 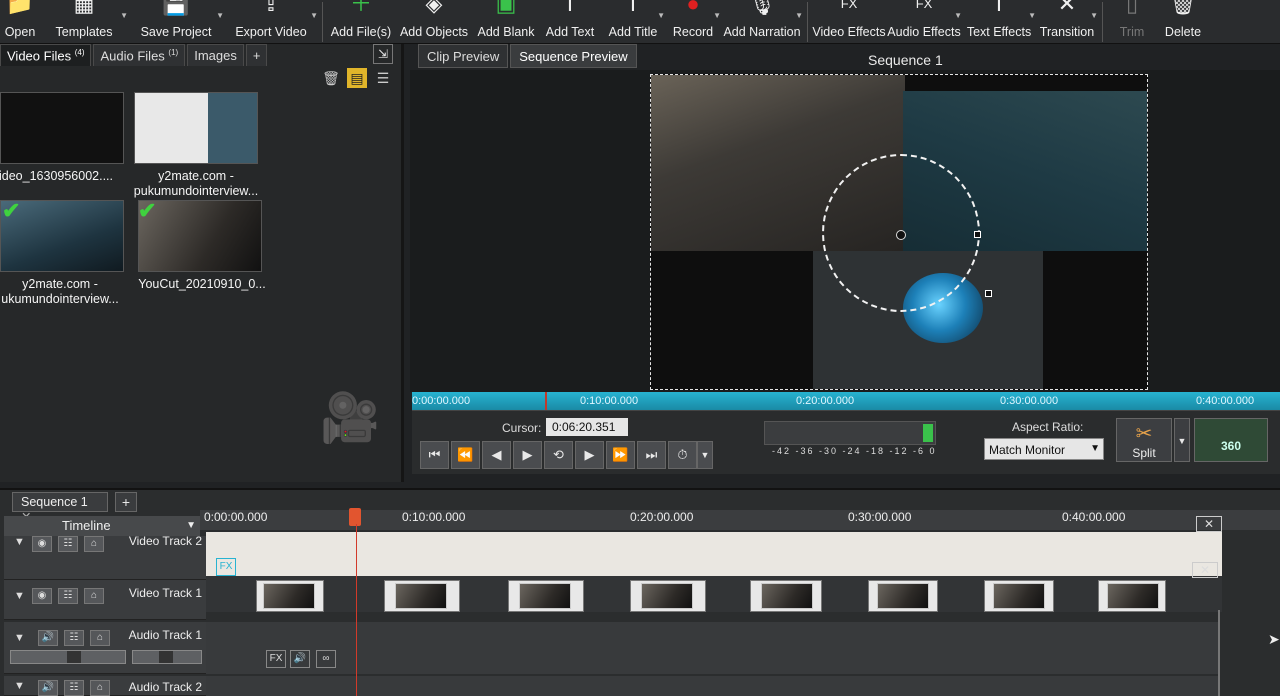 What do you see at coordinates (587, 427) in the screenshot?
I see `cursor-time-field: 0:06:20.351` at bounding box center [587, 427].